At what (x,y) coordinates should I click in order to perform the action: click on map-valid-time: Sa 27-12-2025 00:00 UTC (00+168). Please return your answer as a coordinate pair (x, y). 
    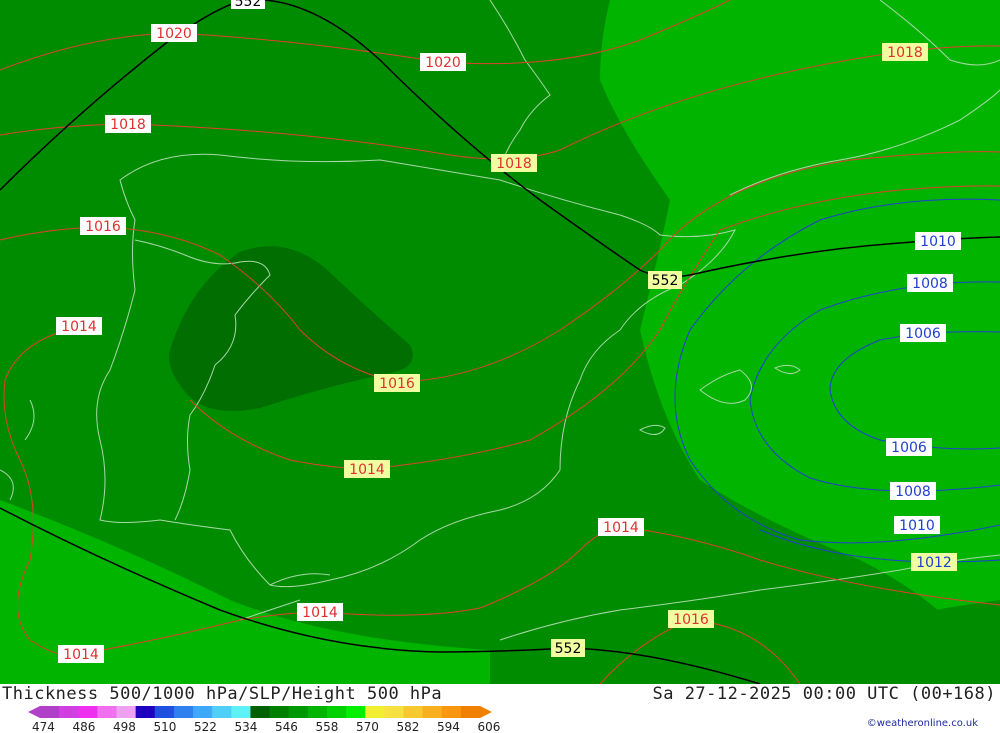
    Looking at the image, I should click on (824, 694).